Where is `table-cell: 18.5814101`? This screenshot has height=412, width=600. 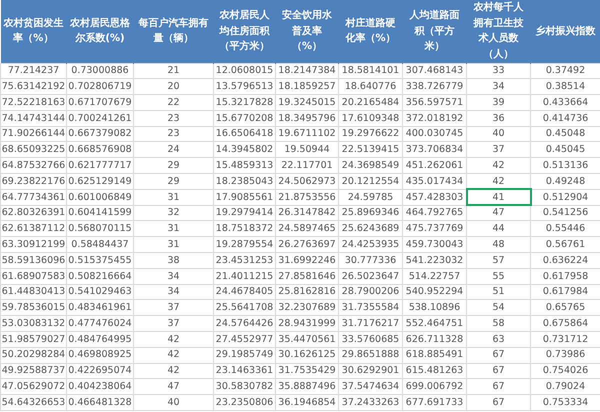 table-cell: 18.5814101 is located at coordinates (370, 71).